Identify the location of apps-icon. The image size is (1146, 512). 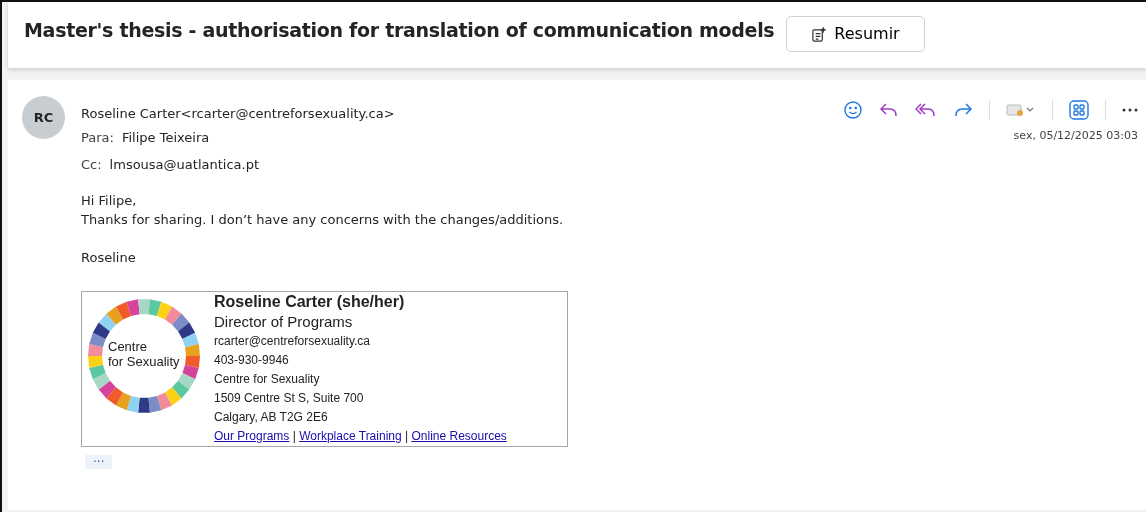
(1079, 109).